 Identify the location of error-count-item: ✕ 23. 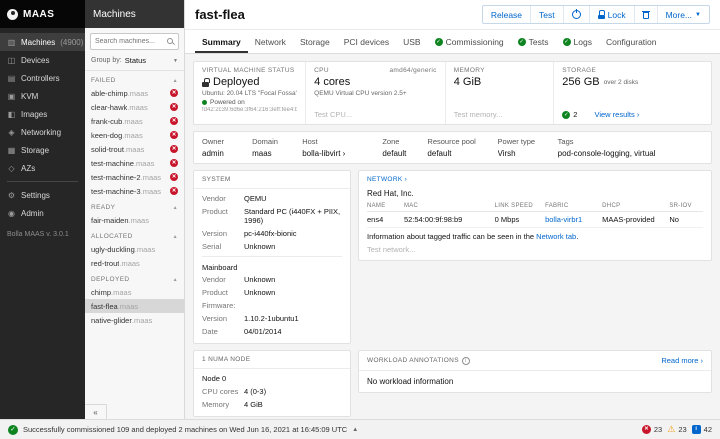
(651, 429).